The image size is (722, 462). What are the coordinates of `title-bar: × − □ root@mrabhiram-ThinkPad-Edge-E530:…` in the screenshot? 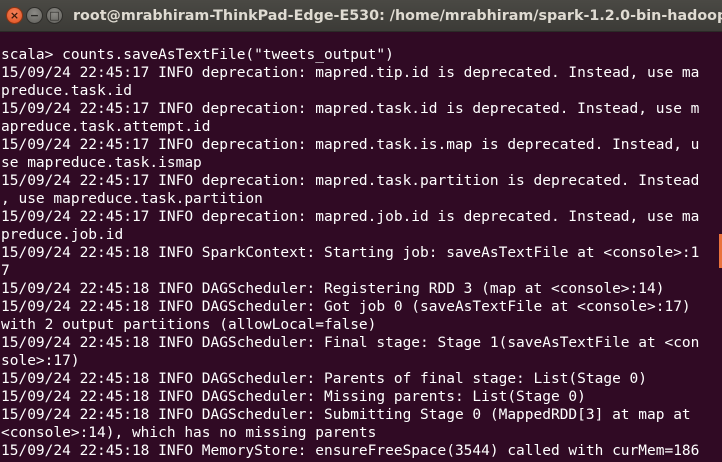 It's located at (361, 16).